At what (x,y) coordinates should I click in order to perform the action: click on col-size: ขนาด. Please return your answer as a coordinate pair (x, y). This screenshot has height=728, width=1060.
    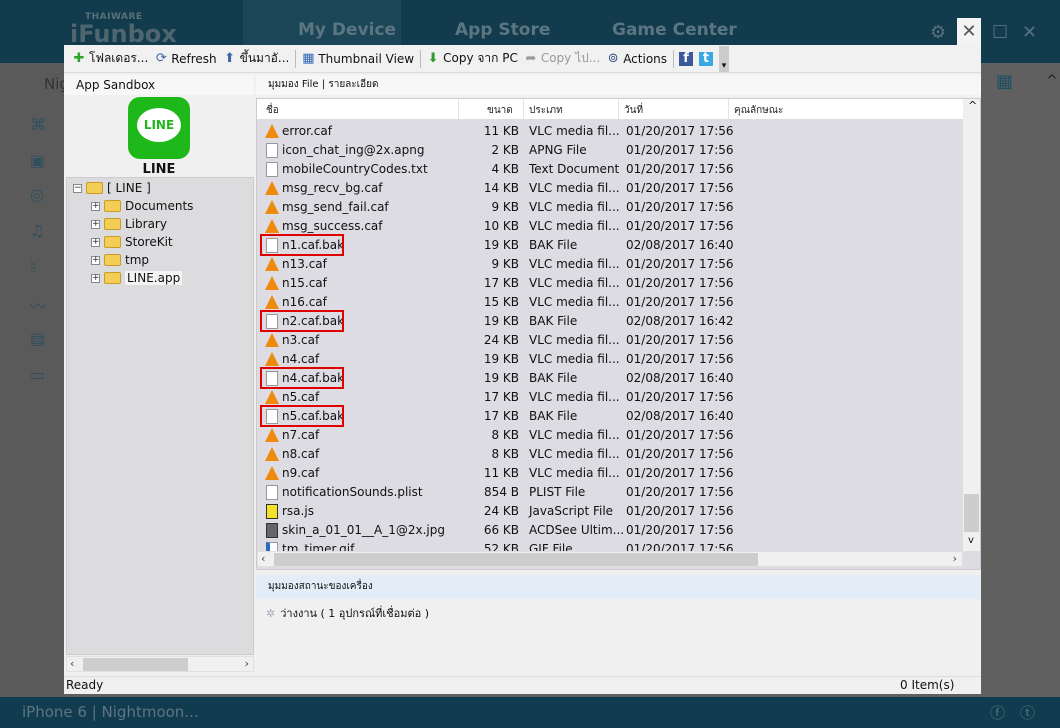
    Looking at the image, I should click on (500, 110).